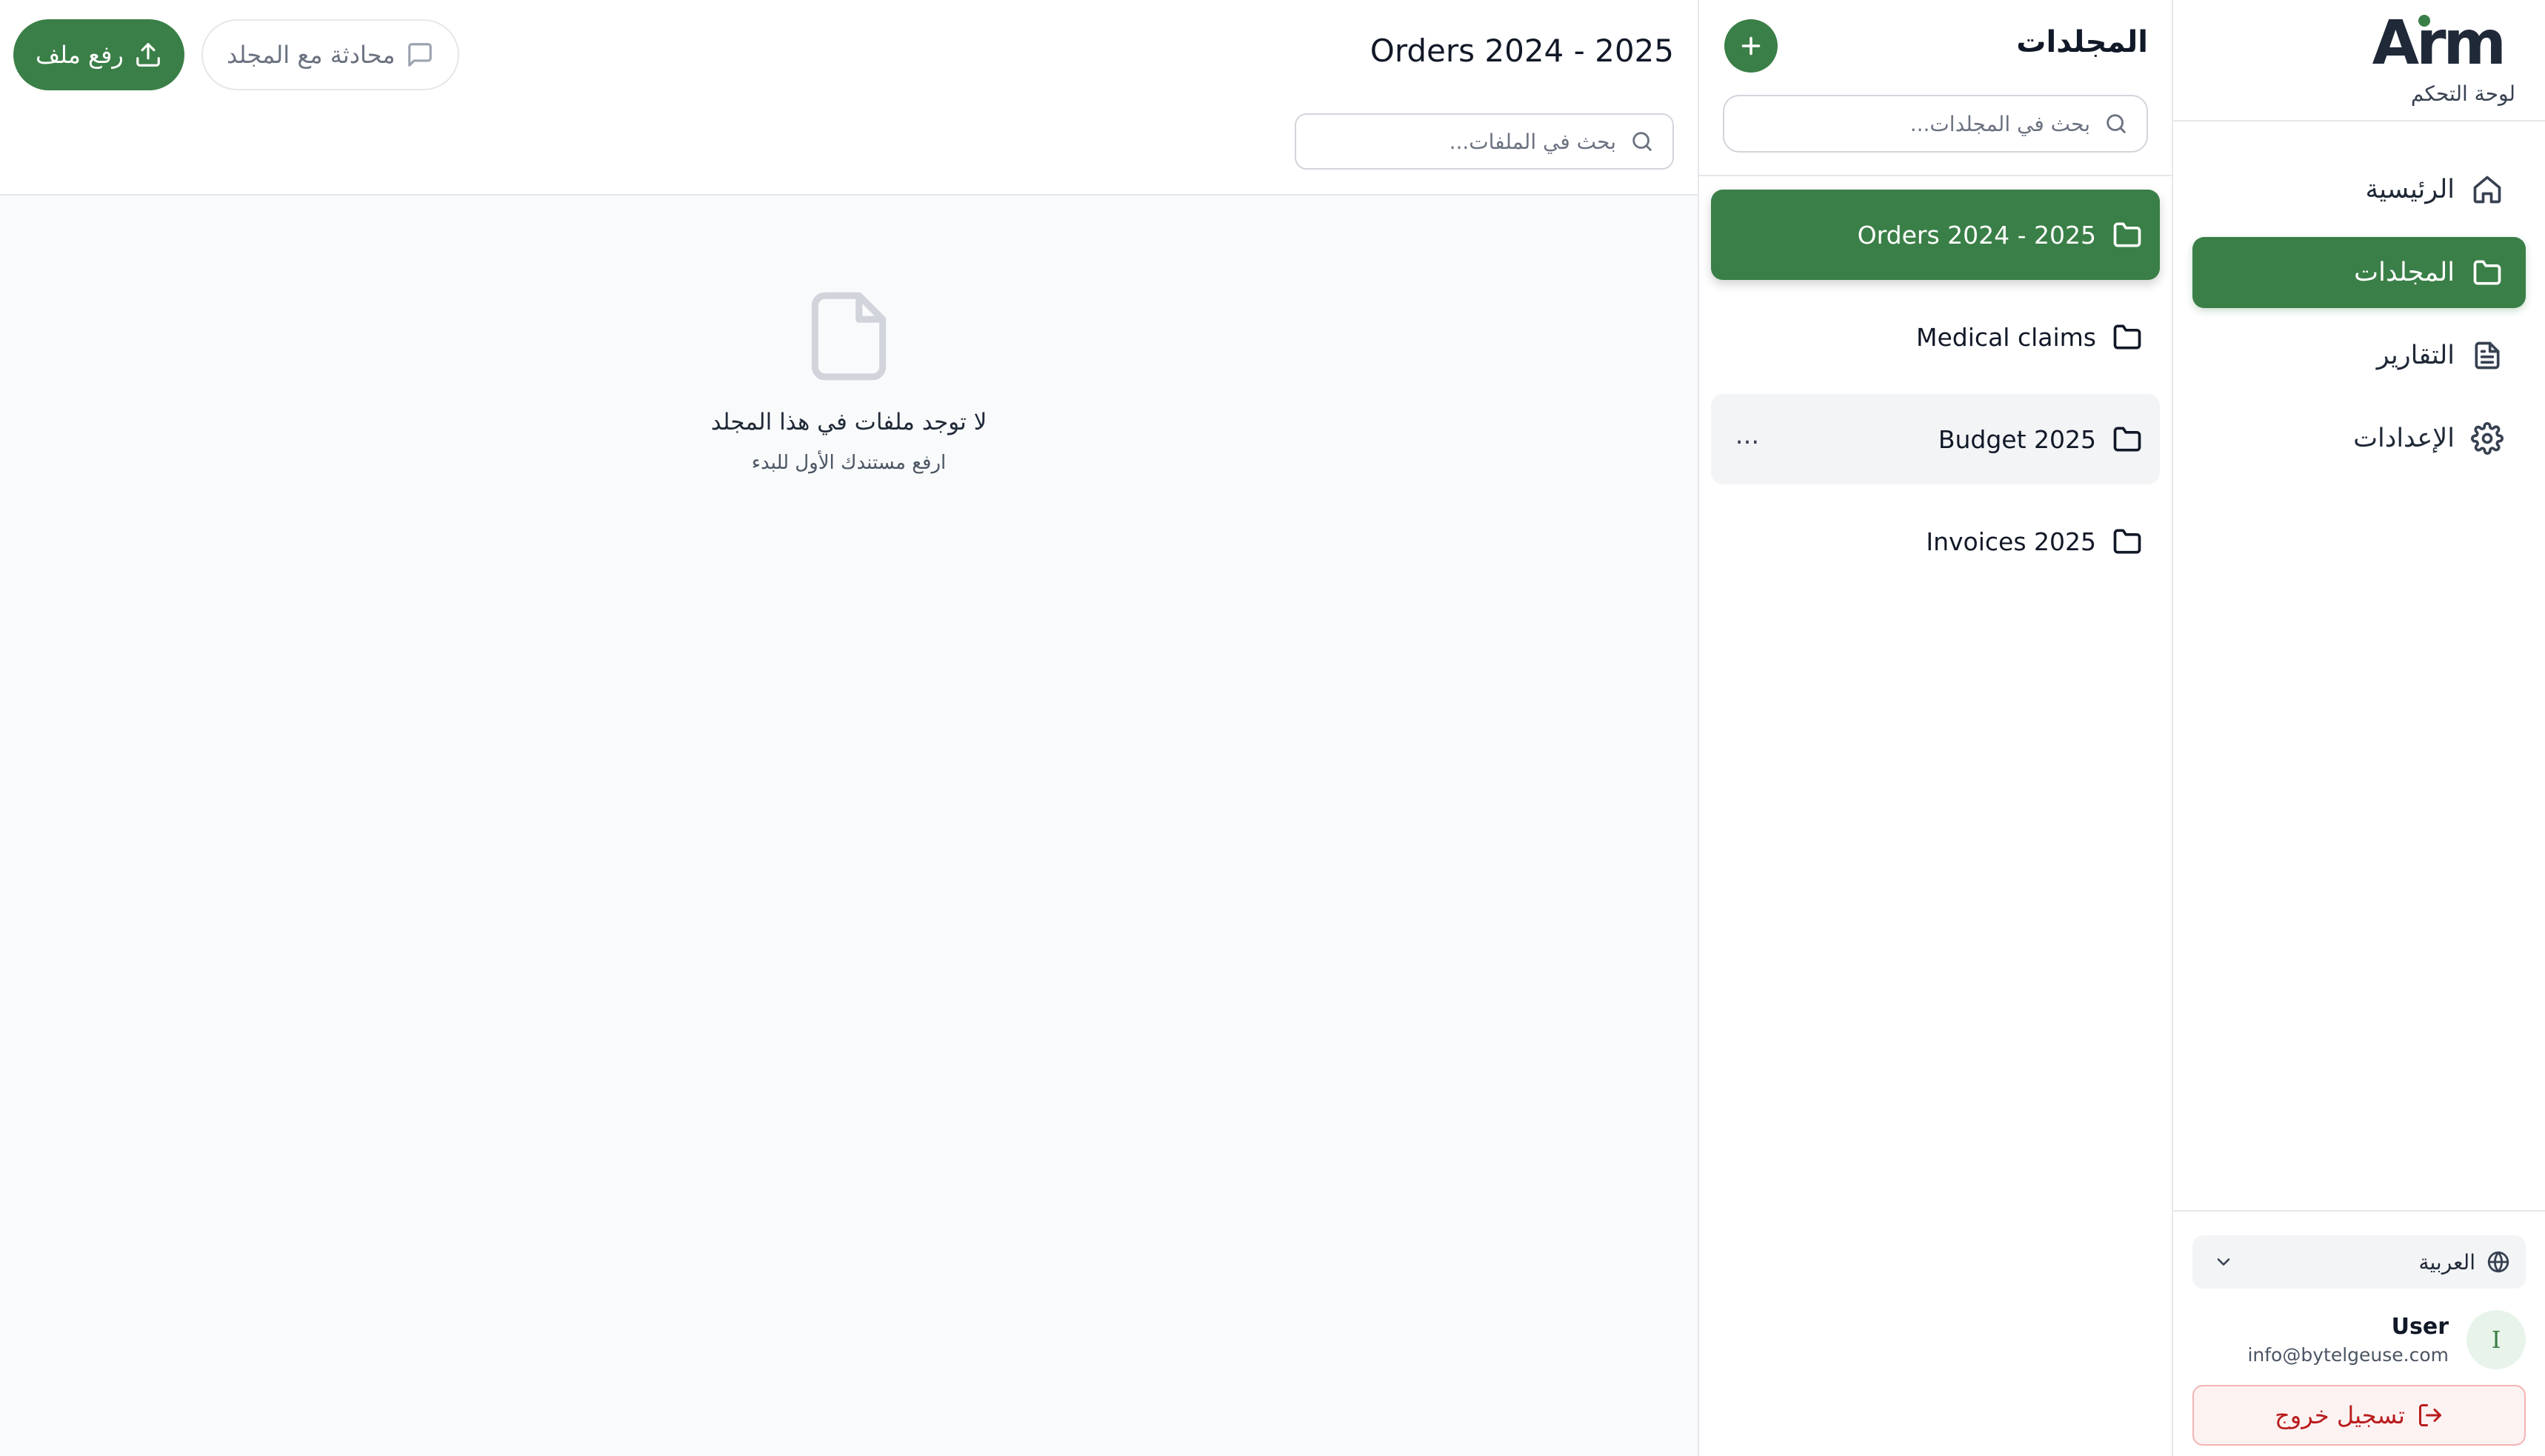 Image resolution: width=2545 pixels, height=1456 pixels. Describe the element at coordinates (2359, 61) in the screenshot. I see `brand: Arm لوحة التحكم` at that location.